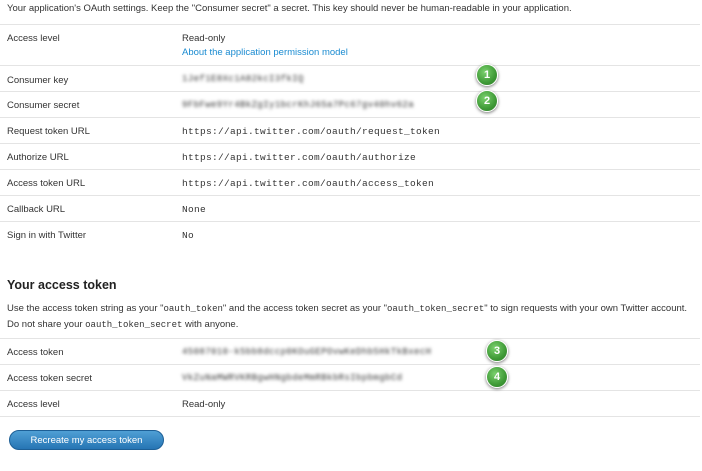 This screenshot has width=702, height=471. What do you see at coordinates (35, 352) in the screenshot?
I see `access-label: Access token` at bounding box center [35, 352].